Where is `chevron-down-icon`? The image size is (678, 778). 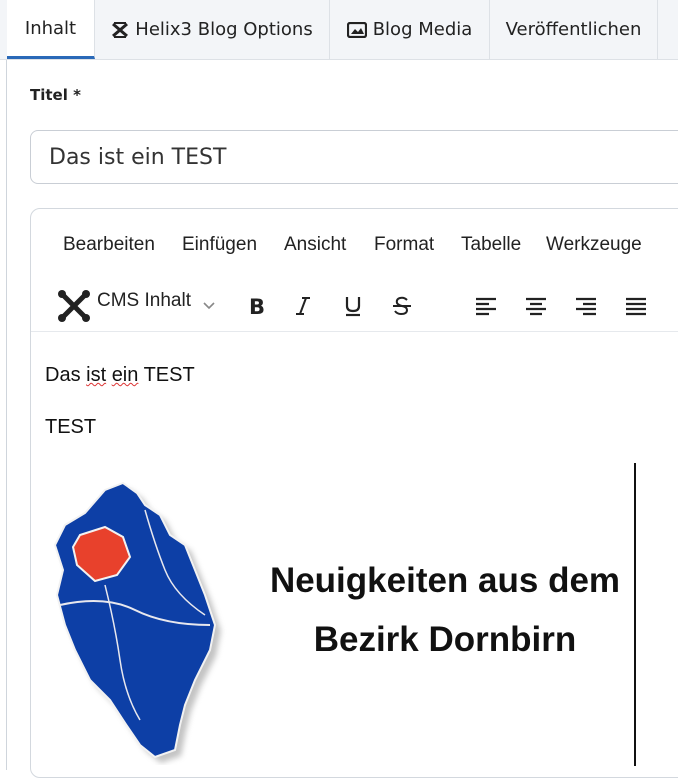 chevron-down-icon is located at coordinates (209, 306).